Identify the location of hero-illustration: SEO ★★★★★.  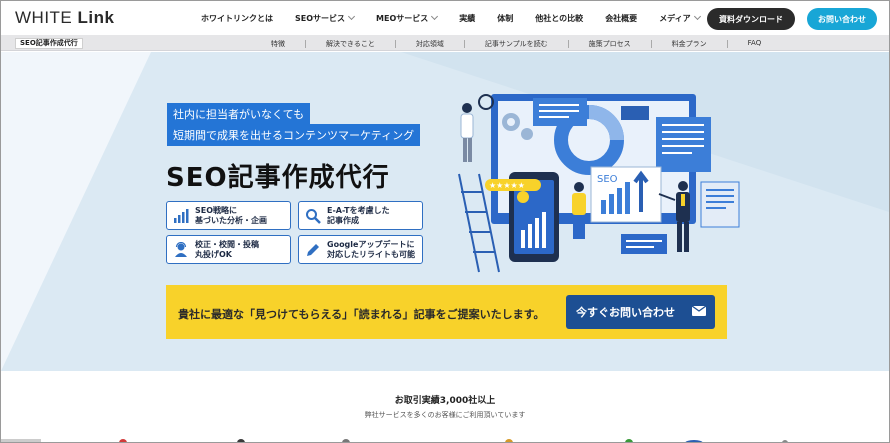
(599, 183).